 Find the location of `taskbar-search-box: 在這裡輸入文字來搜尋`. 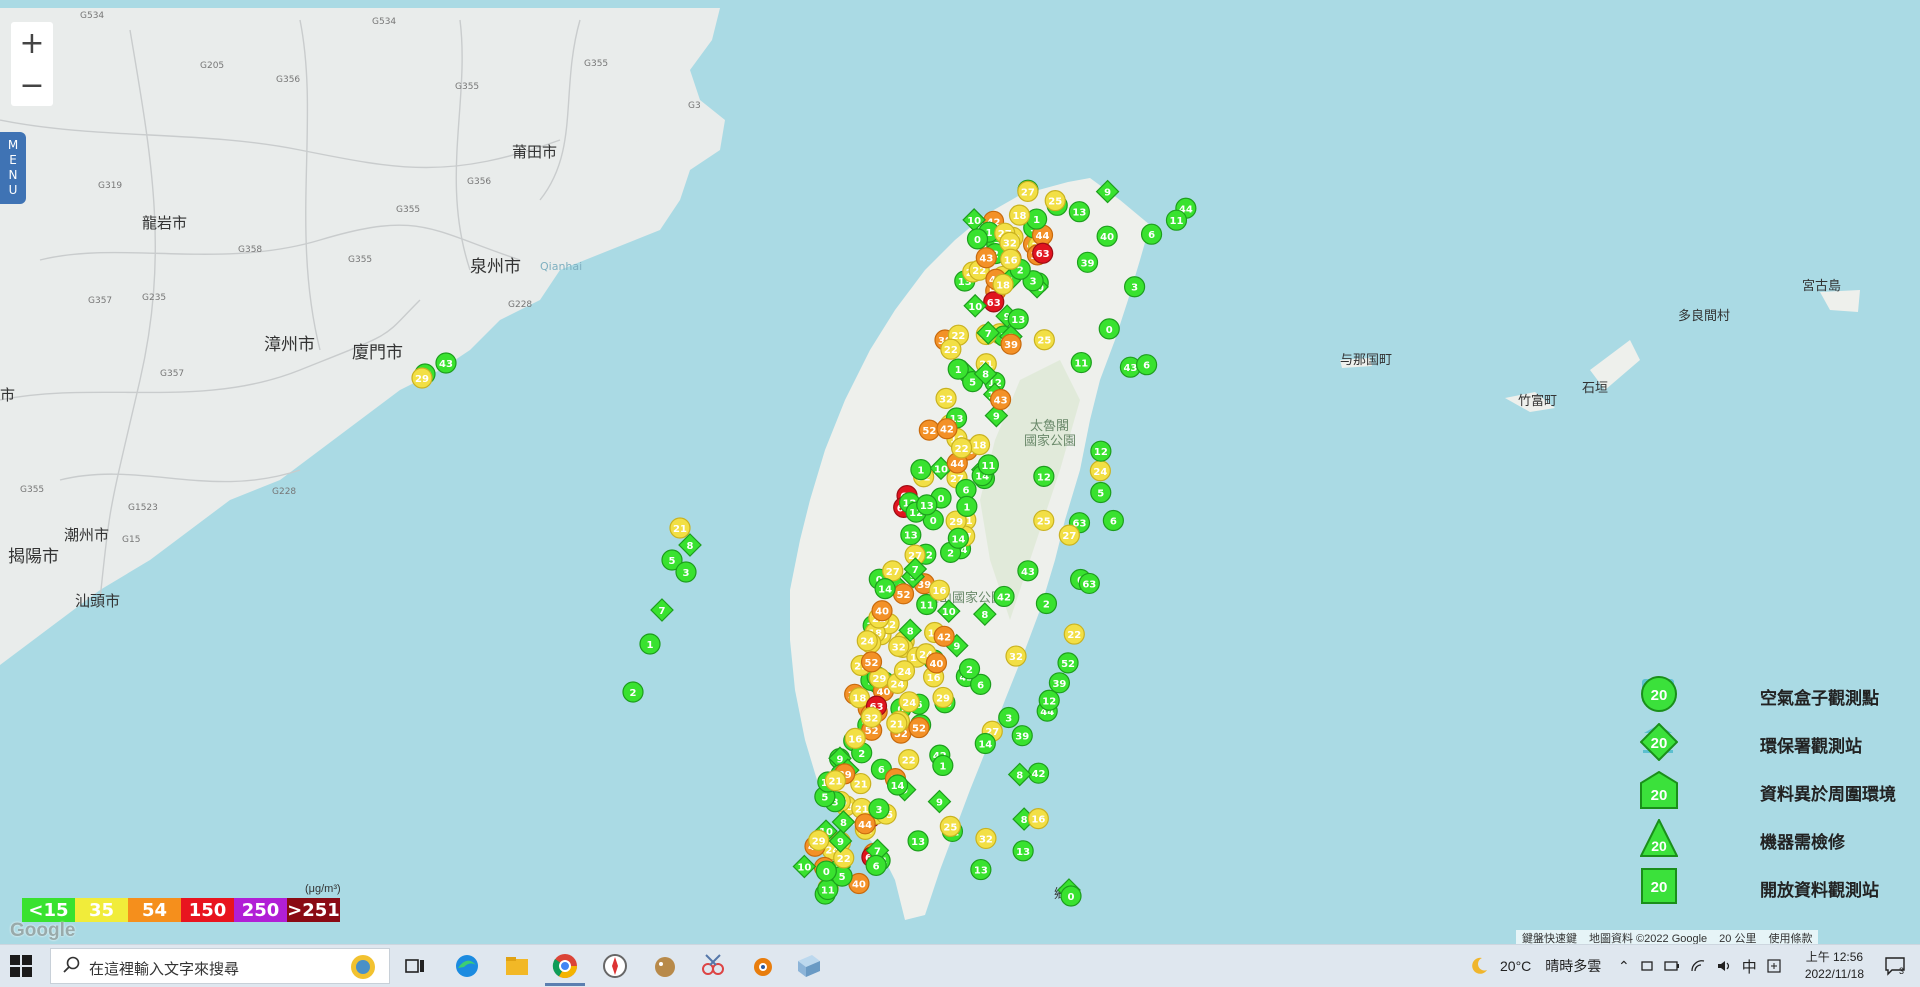

taskbar-search-box: 在這裡輸入文字來搜尋 is located at coordinates (220, 966).